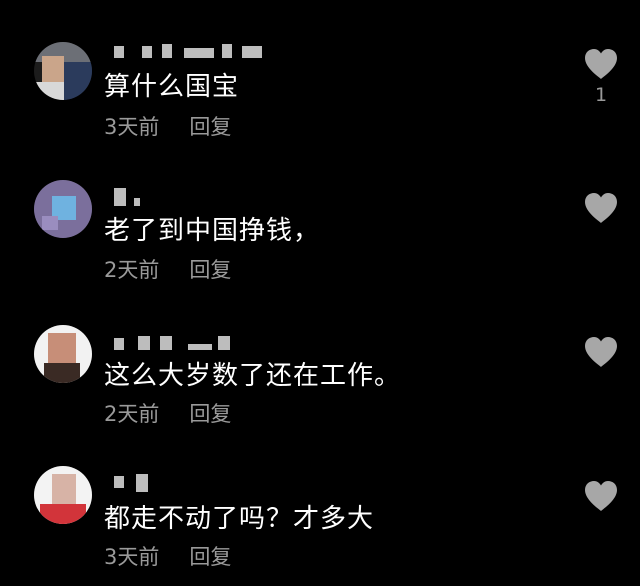  I want to click on comment-text: 老了到中国挣钱，, so click(212, 231).